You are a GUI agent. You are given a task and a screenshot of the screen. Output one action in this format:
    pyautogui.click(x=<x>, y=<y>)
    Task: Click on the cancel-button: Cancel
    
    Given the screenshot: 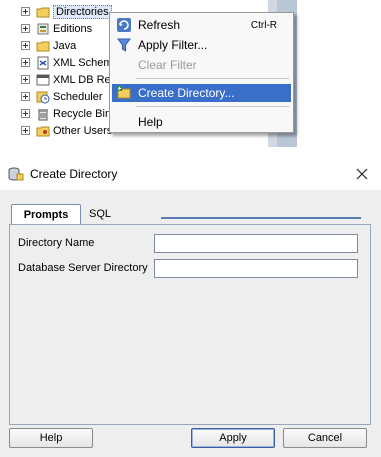 What is the action you would take?
    pyautogui.click(x=325, y=438)
    